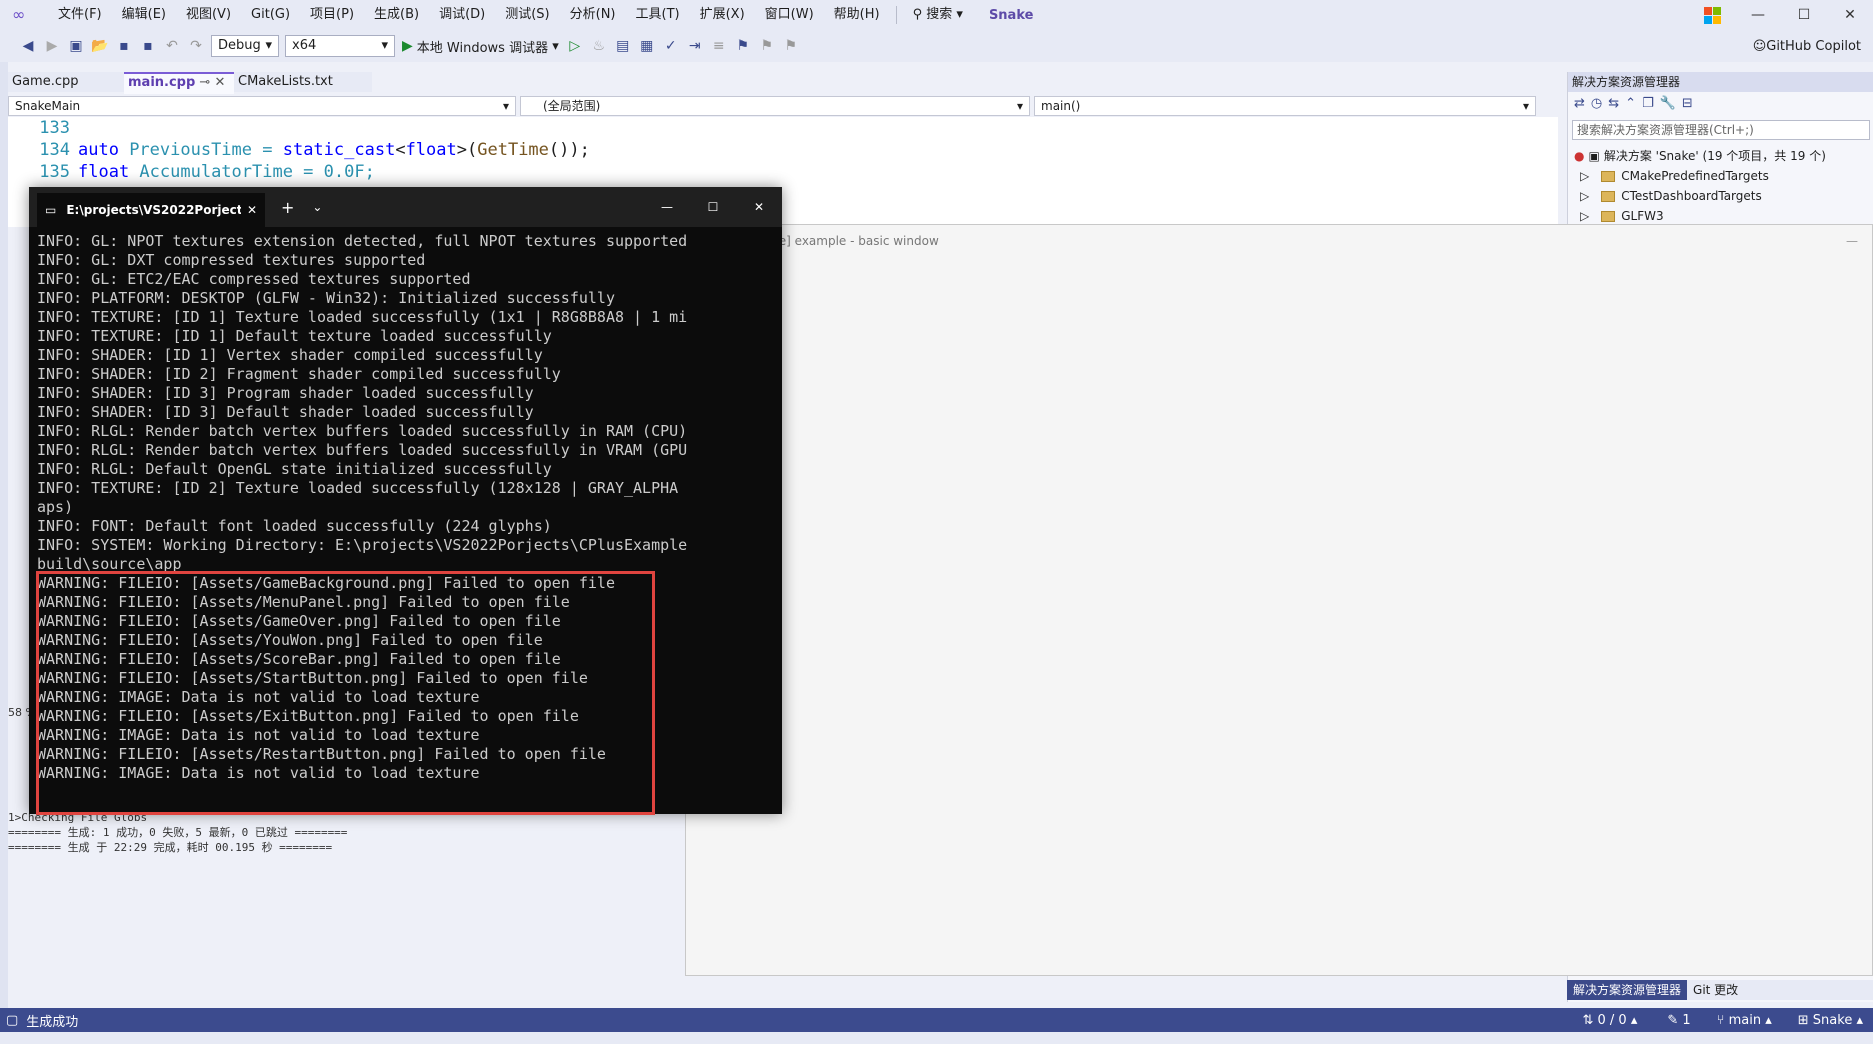 This screenshot has height=1044, width=1873. Describe the element at coordinates (396, 15) in the screenshot. I see `menu-build: 生成(B)` at that location.